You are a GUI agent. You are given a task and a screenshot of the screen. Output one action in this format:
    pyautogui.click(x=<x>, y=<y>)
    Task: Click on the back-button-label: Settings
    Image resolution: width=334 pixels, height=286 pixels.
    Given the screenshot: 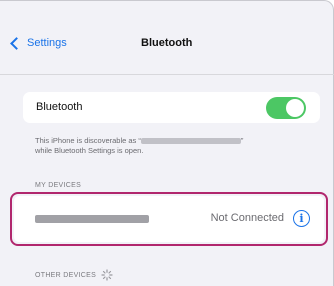 What is the action you would take?
    pyautogui.click(x=47, y=43)
    